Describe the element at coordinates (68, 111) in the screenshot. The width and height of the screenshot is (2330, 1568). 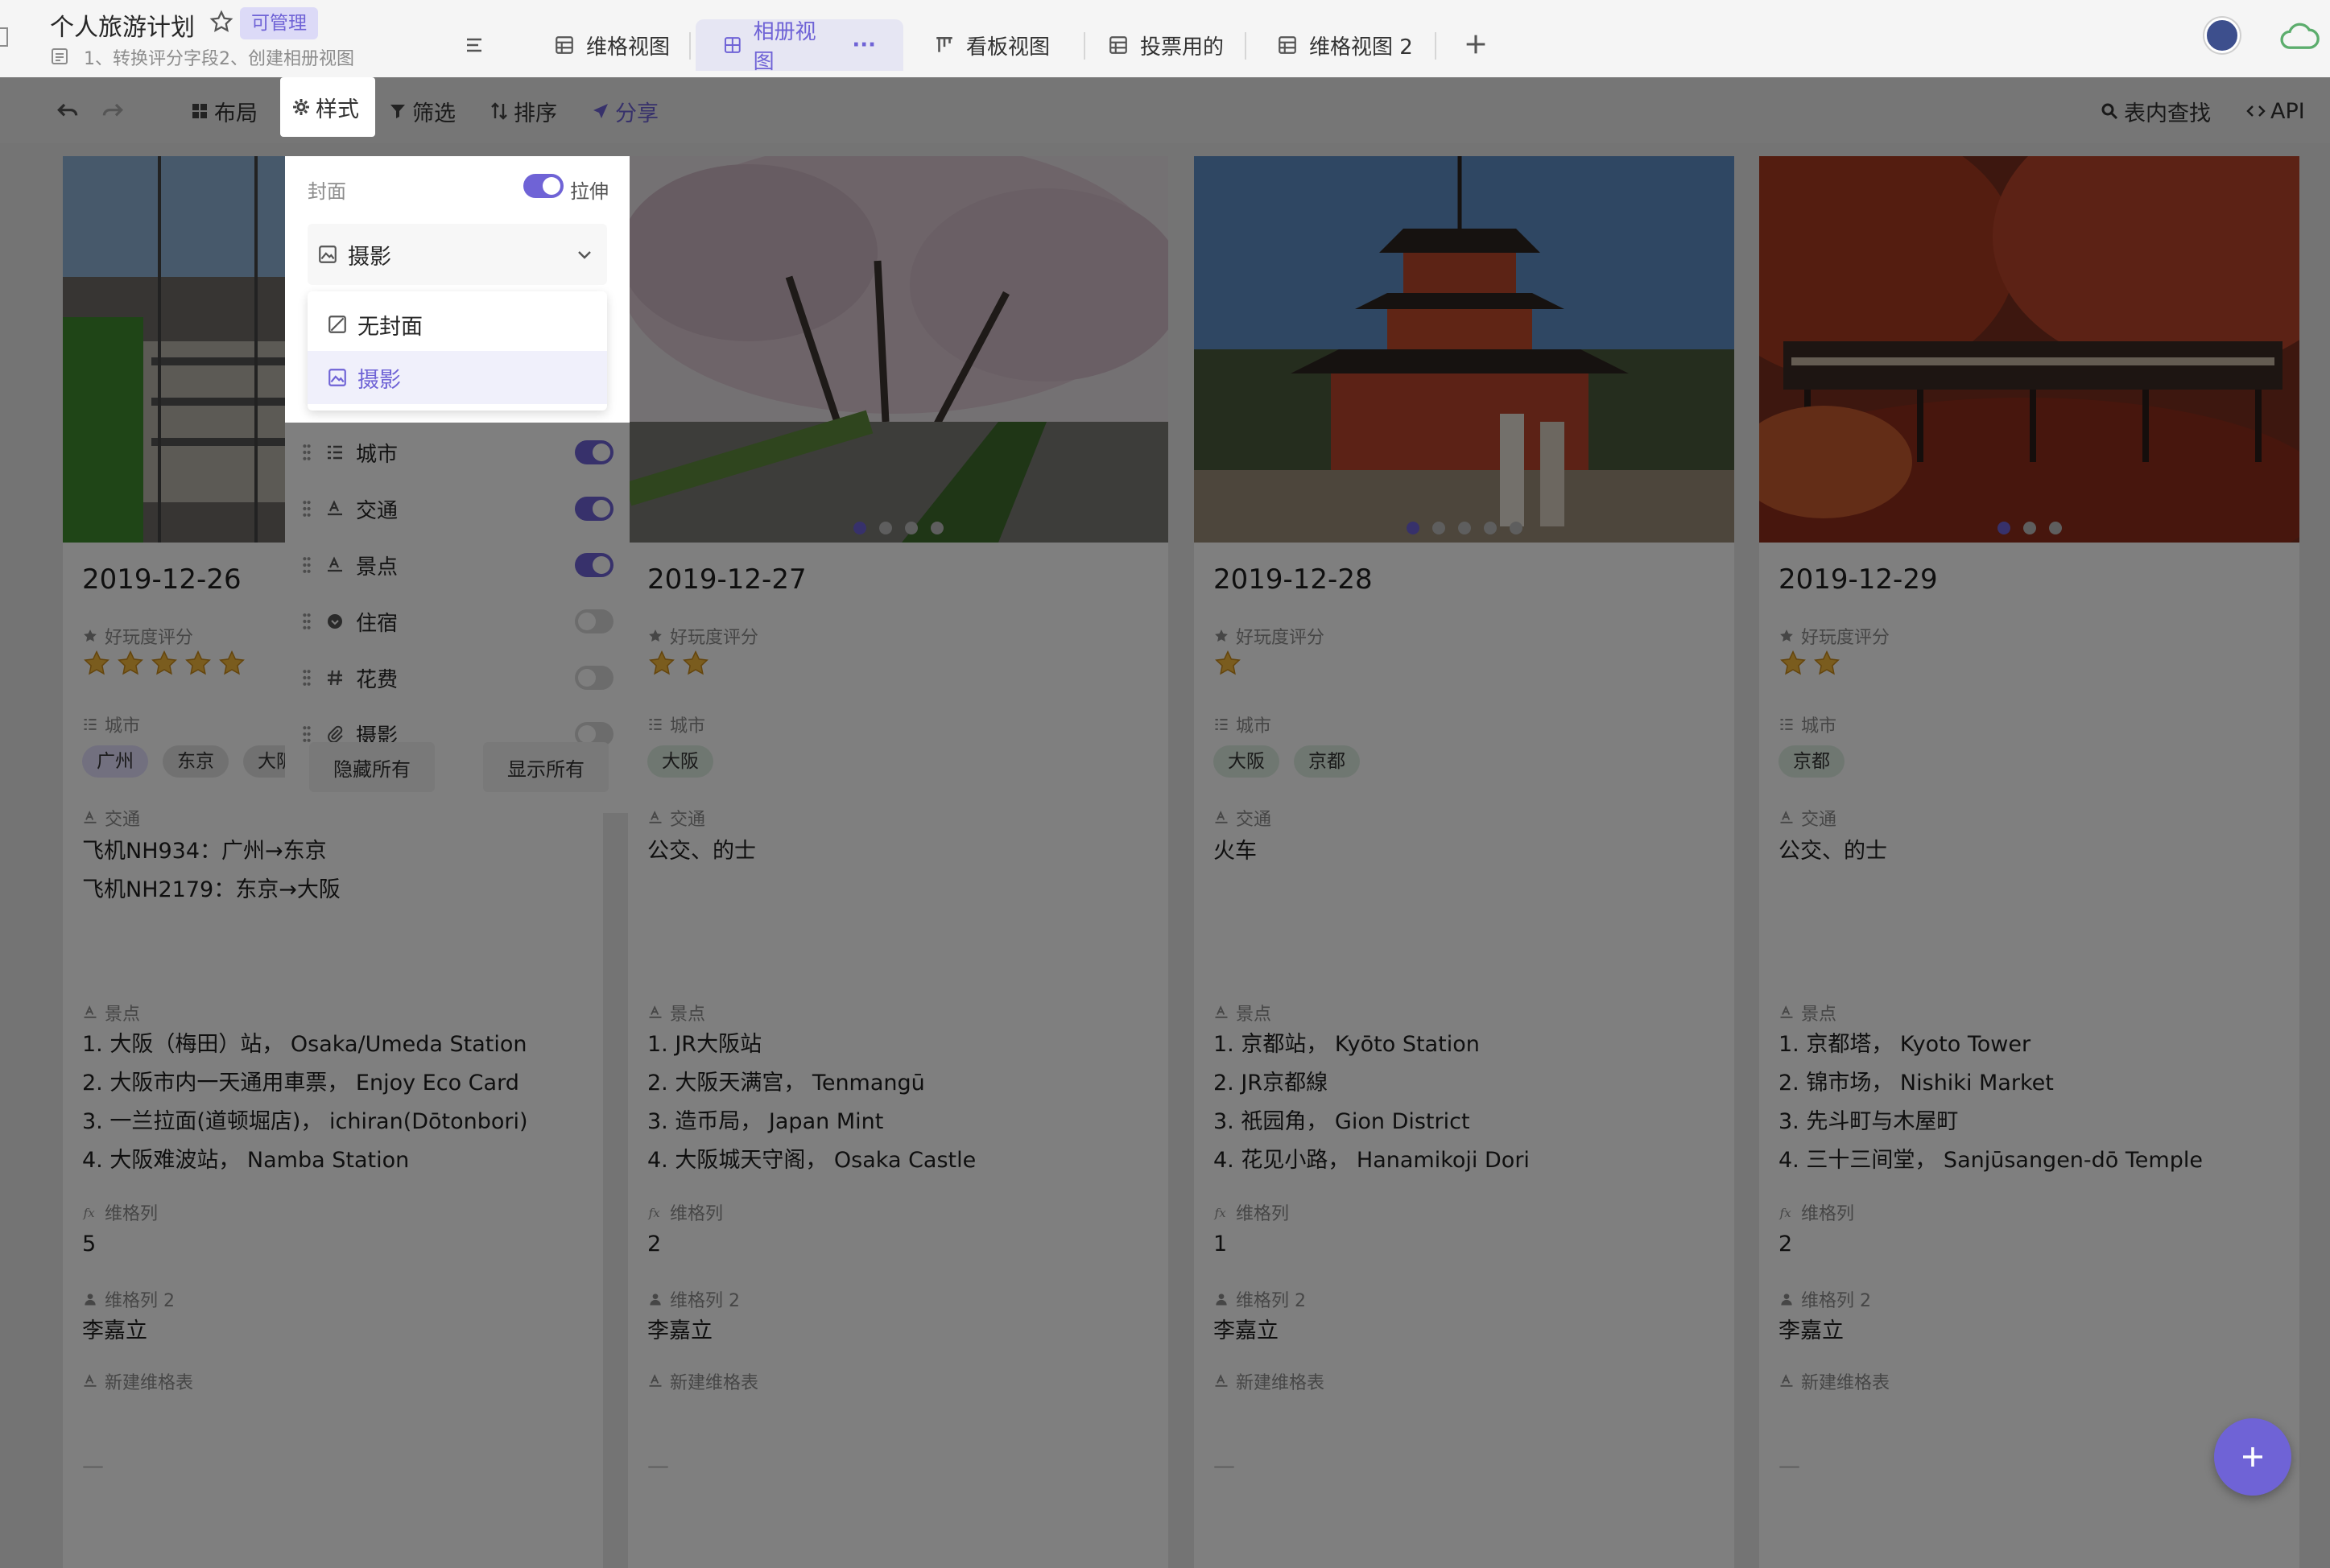
I see `undo-icon` at that location.